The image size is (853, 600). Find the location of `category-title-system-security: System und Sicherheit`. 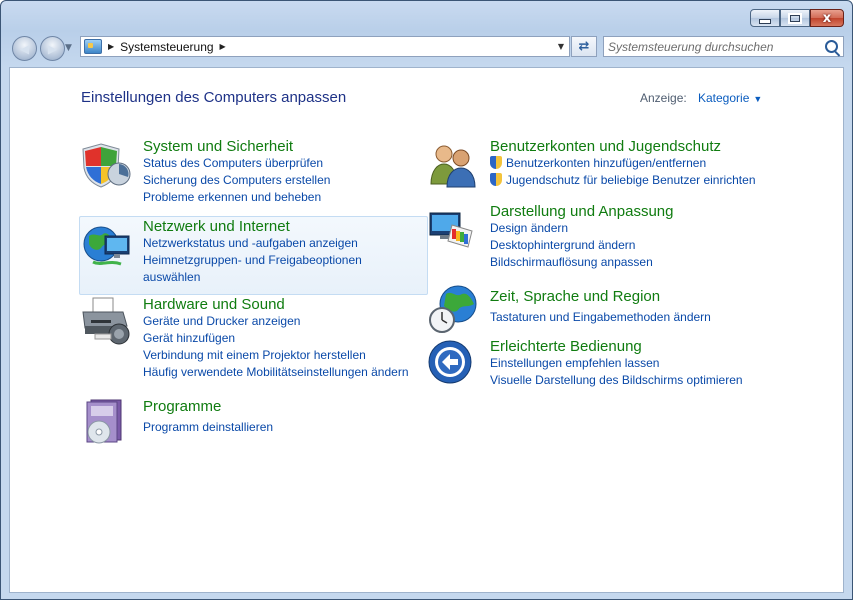

category-title-system-security: System und Sicherheit is located at coordinates (236, 146).